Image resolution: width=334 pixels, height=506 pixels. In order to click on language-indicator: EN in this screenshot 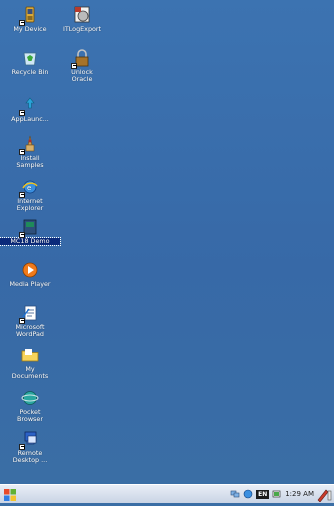, I will do `click(263, 494)`.